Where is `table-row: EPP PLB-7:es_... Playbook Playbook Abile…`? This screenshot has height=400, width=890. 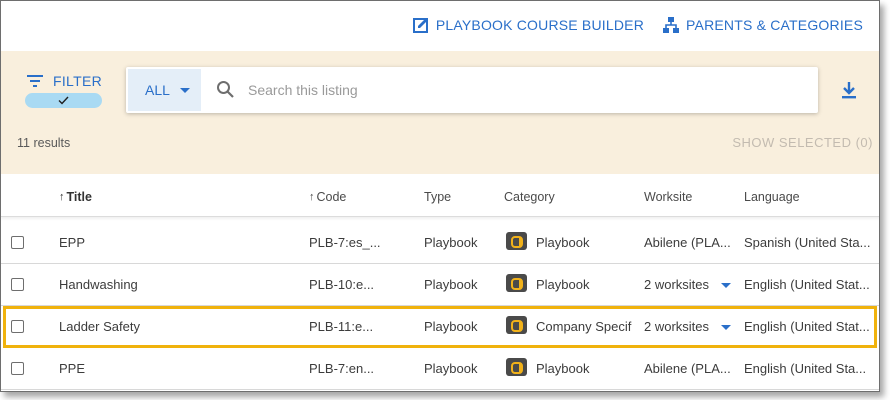
table-row: EPP PLB-7:es_... Playbook Playbook Abile… is located at coordinates (440, 243).